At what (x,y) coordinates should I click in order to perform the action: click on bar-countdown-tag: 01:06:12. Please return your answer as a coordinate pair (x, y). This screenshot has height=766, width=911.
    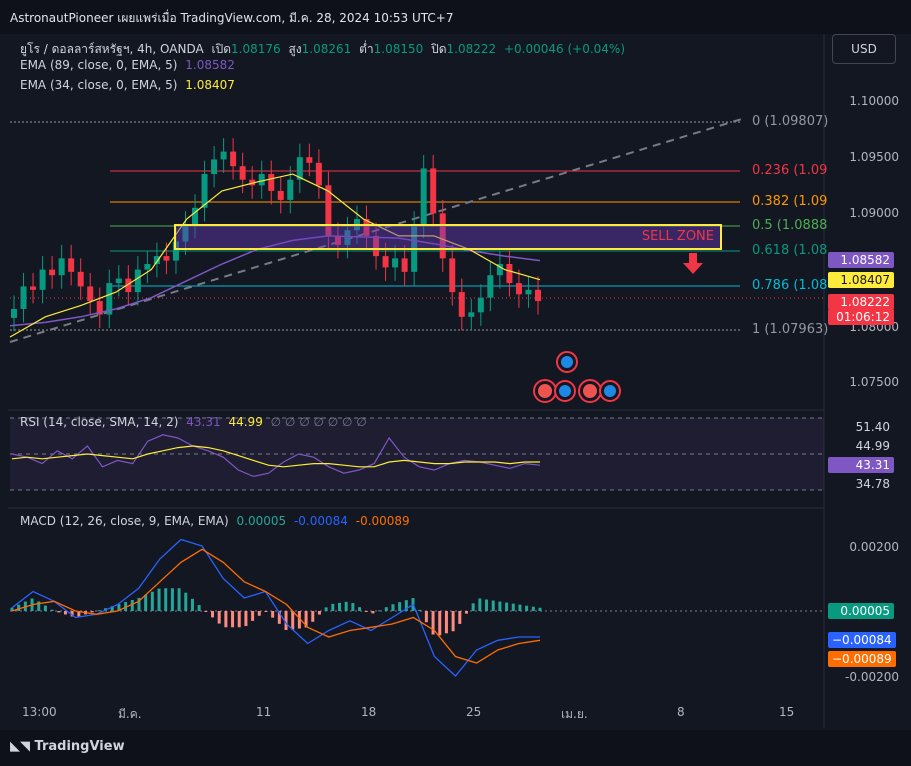
    Looking at the image, I should click on (861, 317).